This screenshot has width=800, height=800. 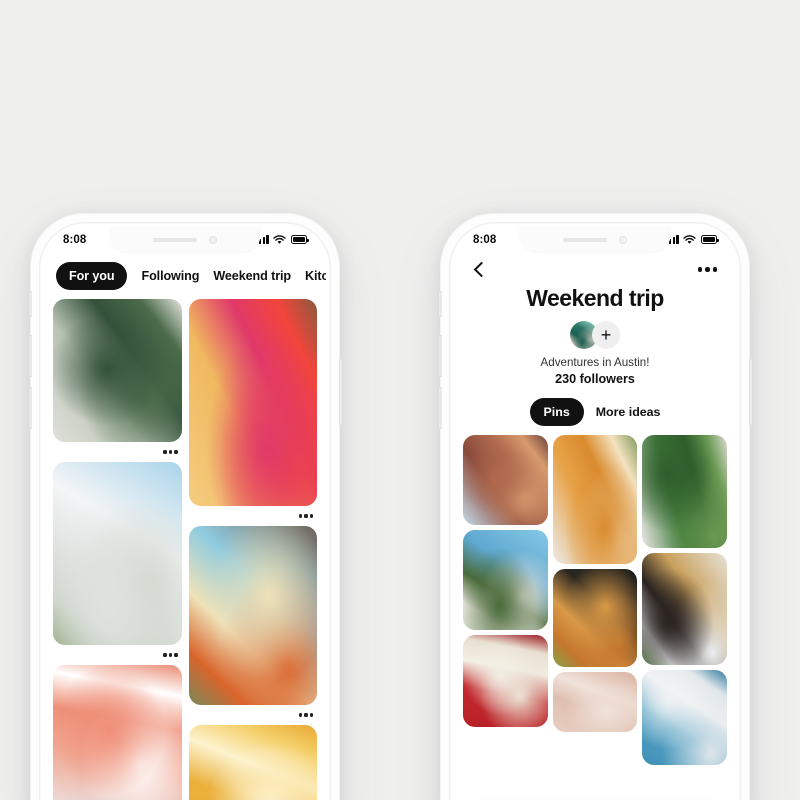 I want to click on pin-woman-straw-hat, so click(x=685, y=609).